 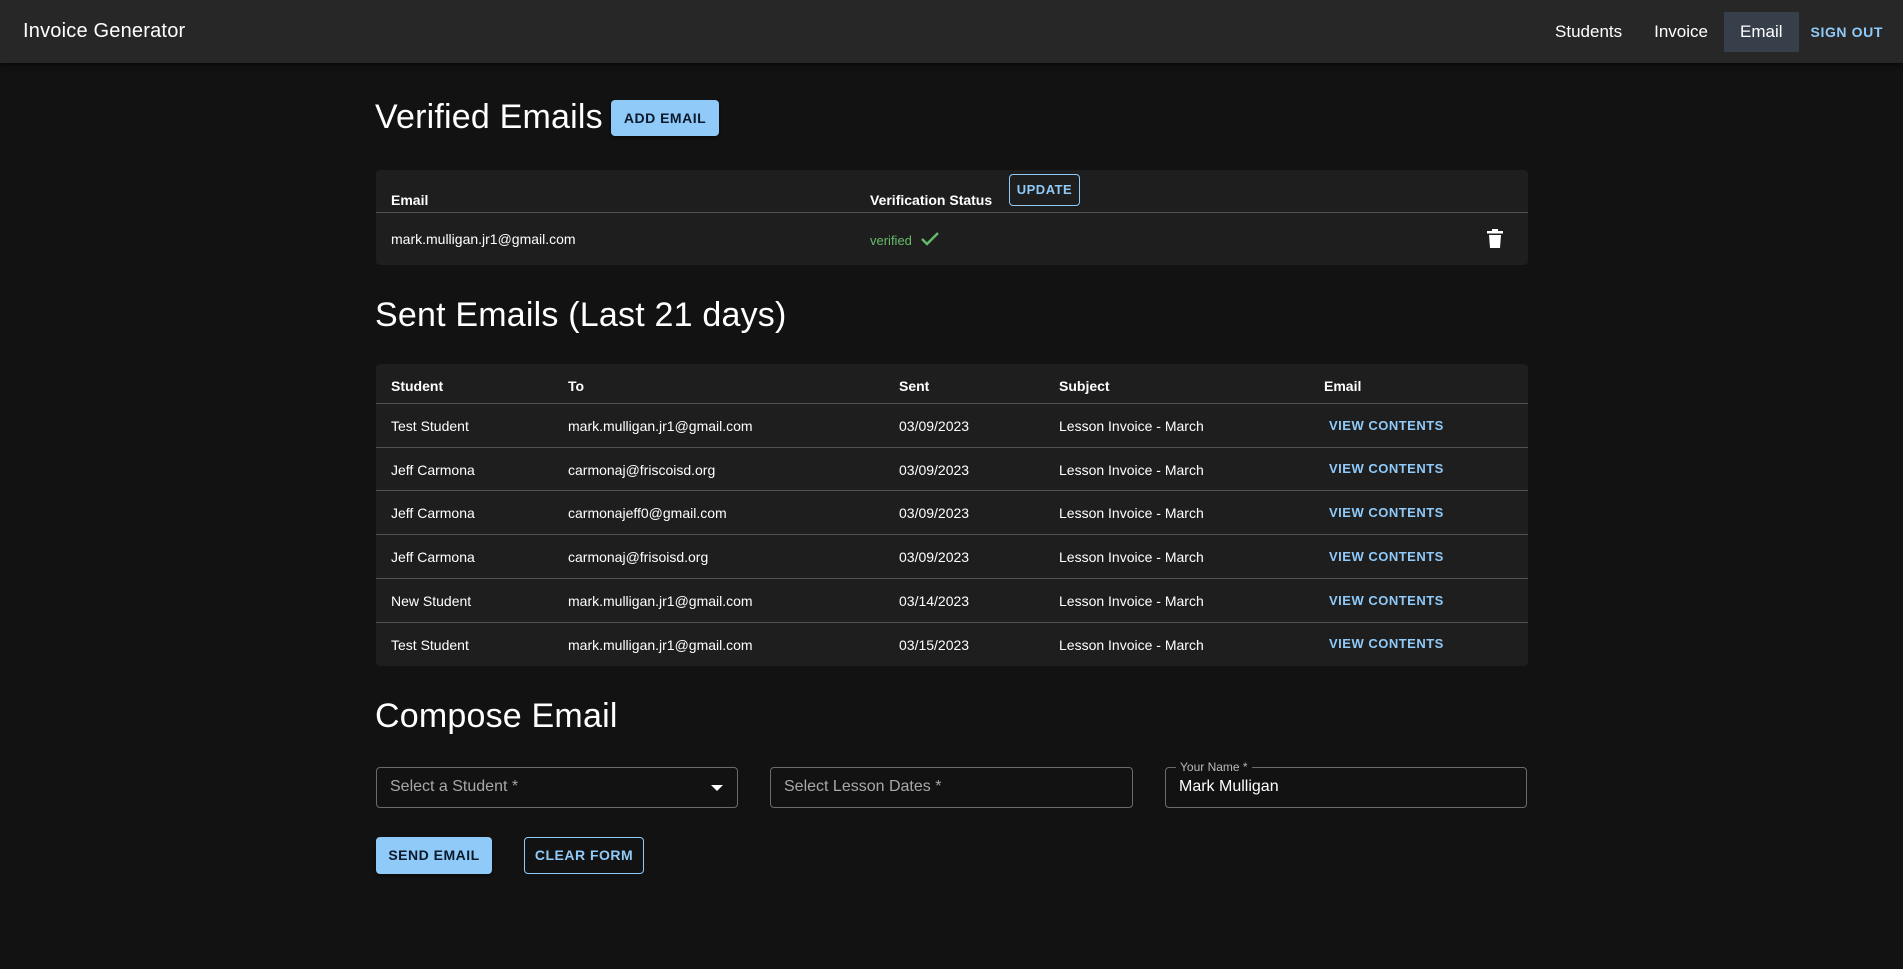 I want to click on to-cell: carmonaj@friscoisd.org, so click(x=642, y=470).